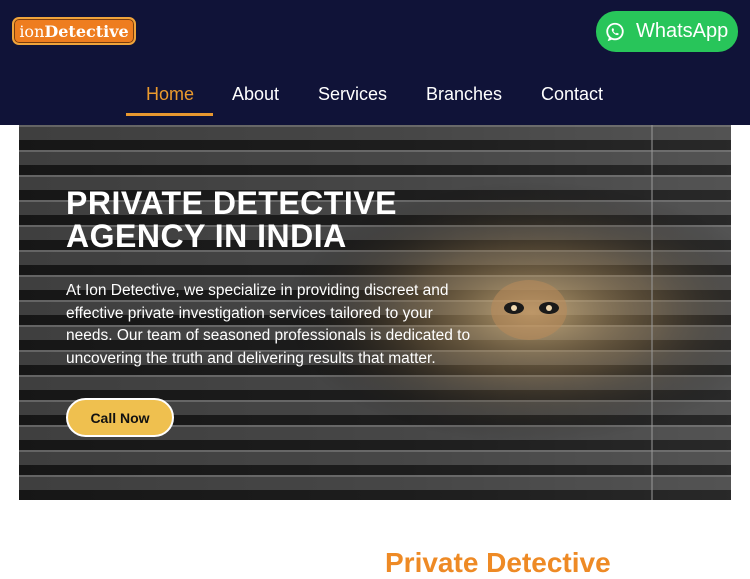  I want to click on hero-title-line1: PRIVATE DETECTIVE, so click(231, 203).